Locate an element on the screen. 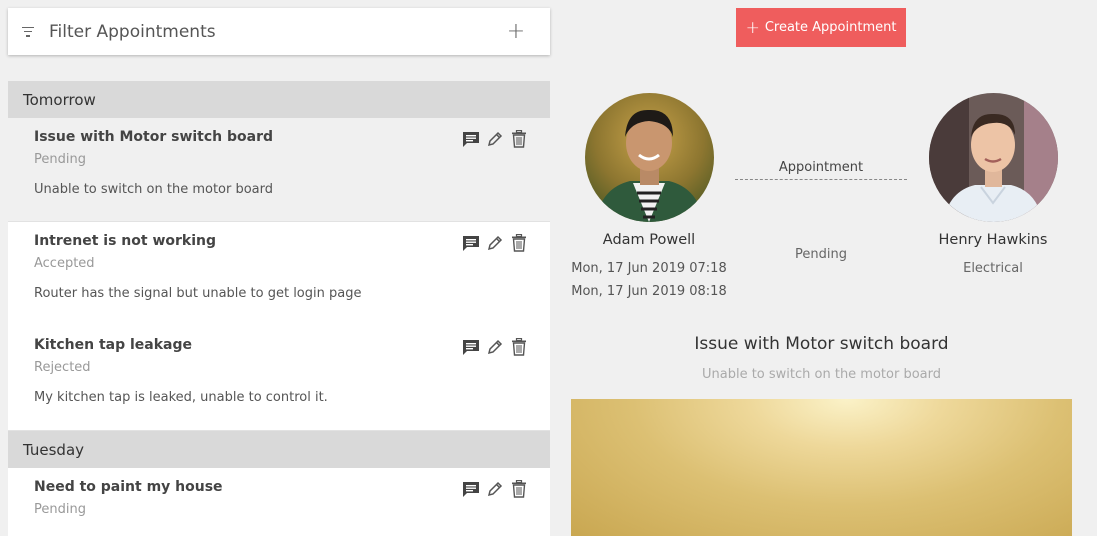 This screenshot has height=536, width=1097. appointment-start-time: Mon, 17 Jun 2019 07:18 is located at coordinates (649, 268).